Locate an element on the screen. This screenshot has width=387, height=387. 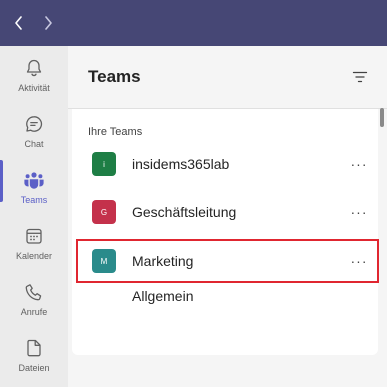
team-name: insidems365lab is located at coordinates (181, 164).